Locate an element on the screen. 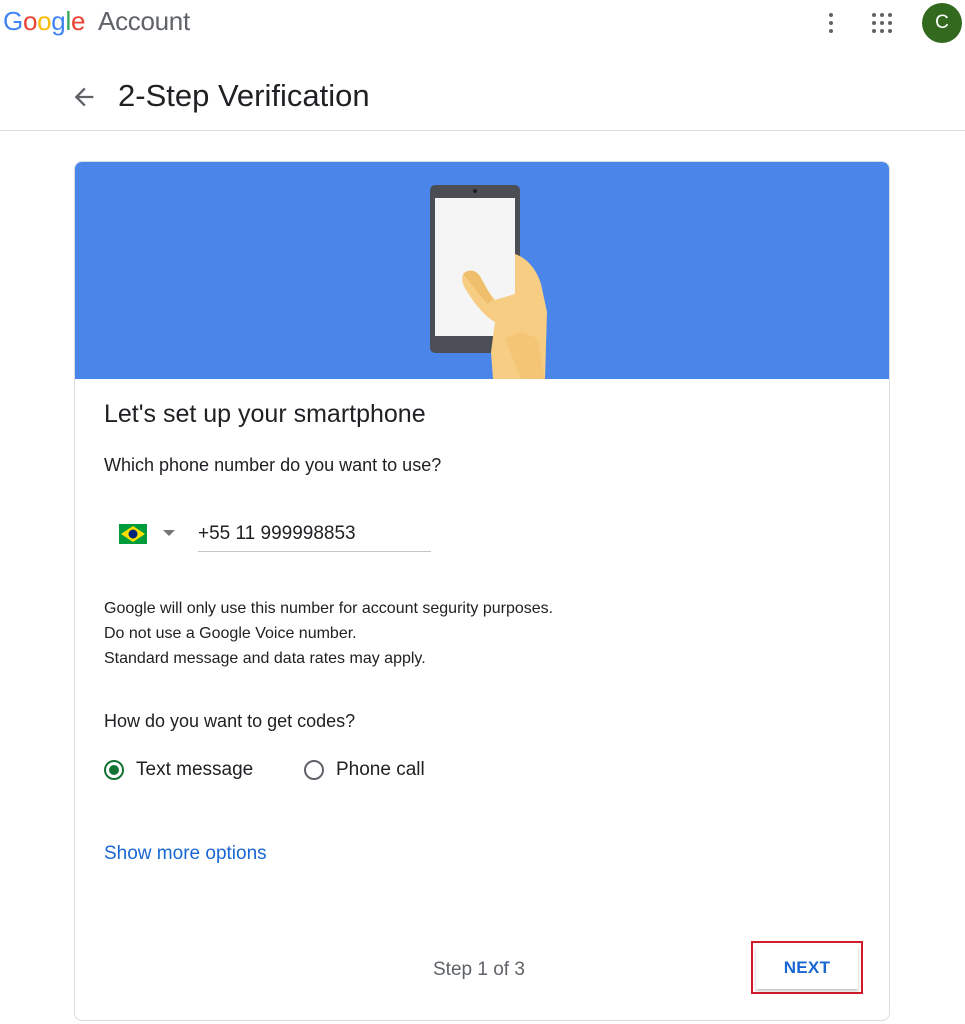 The image size is (965, 1024). apps-grid-icon is located at coordinates (882, 23).